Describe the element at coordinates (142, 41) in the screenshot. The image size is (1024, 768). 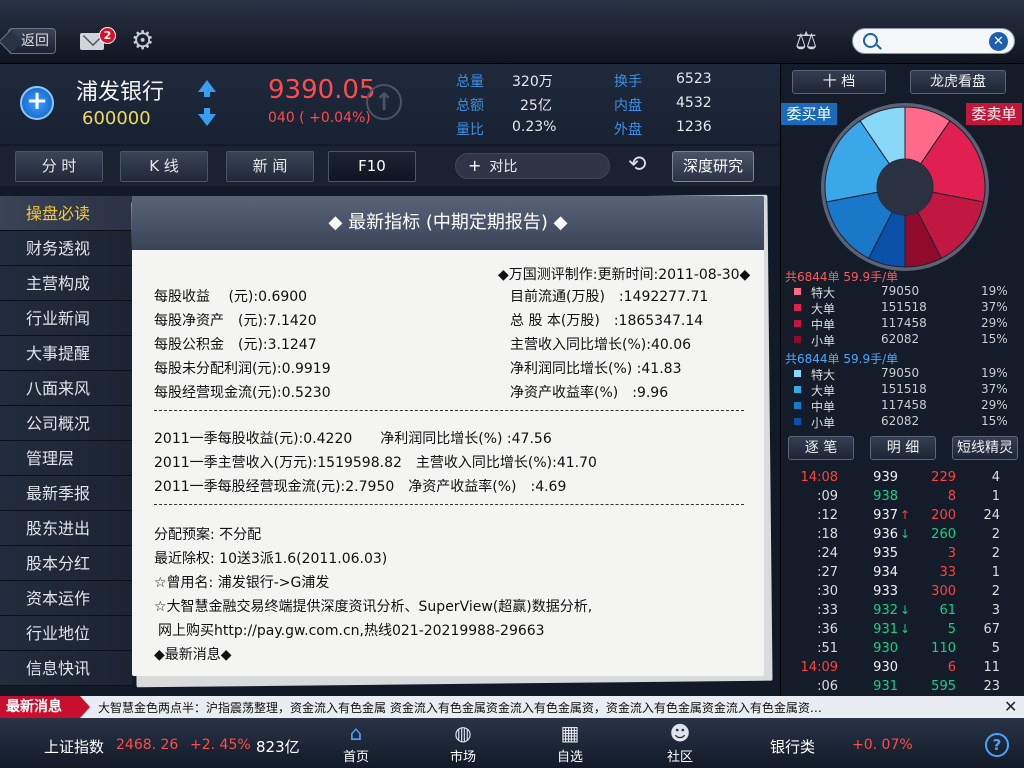
I see `gear-icon: ⚙` at that location.